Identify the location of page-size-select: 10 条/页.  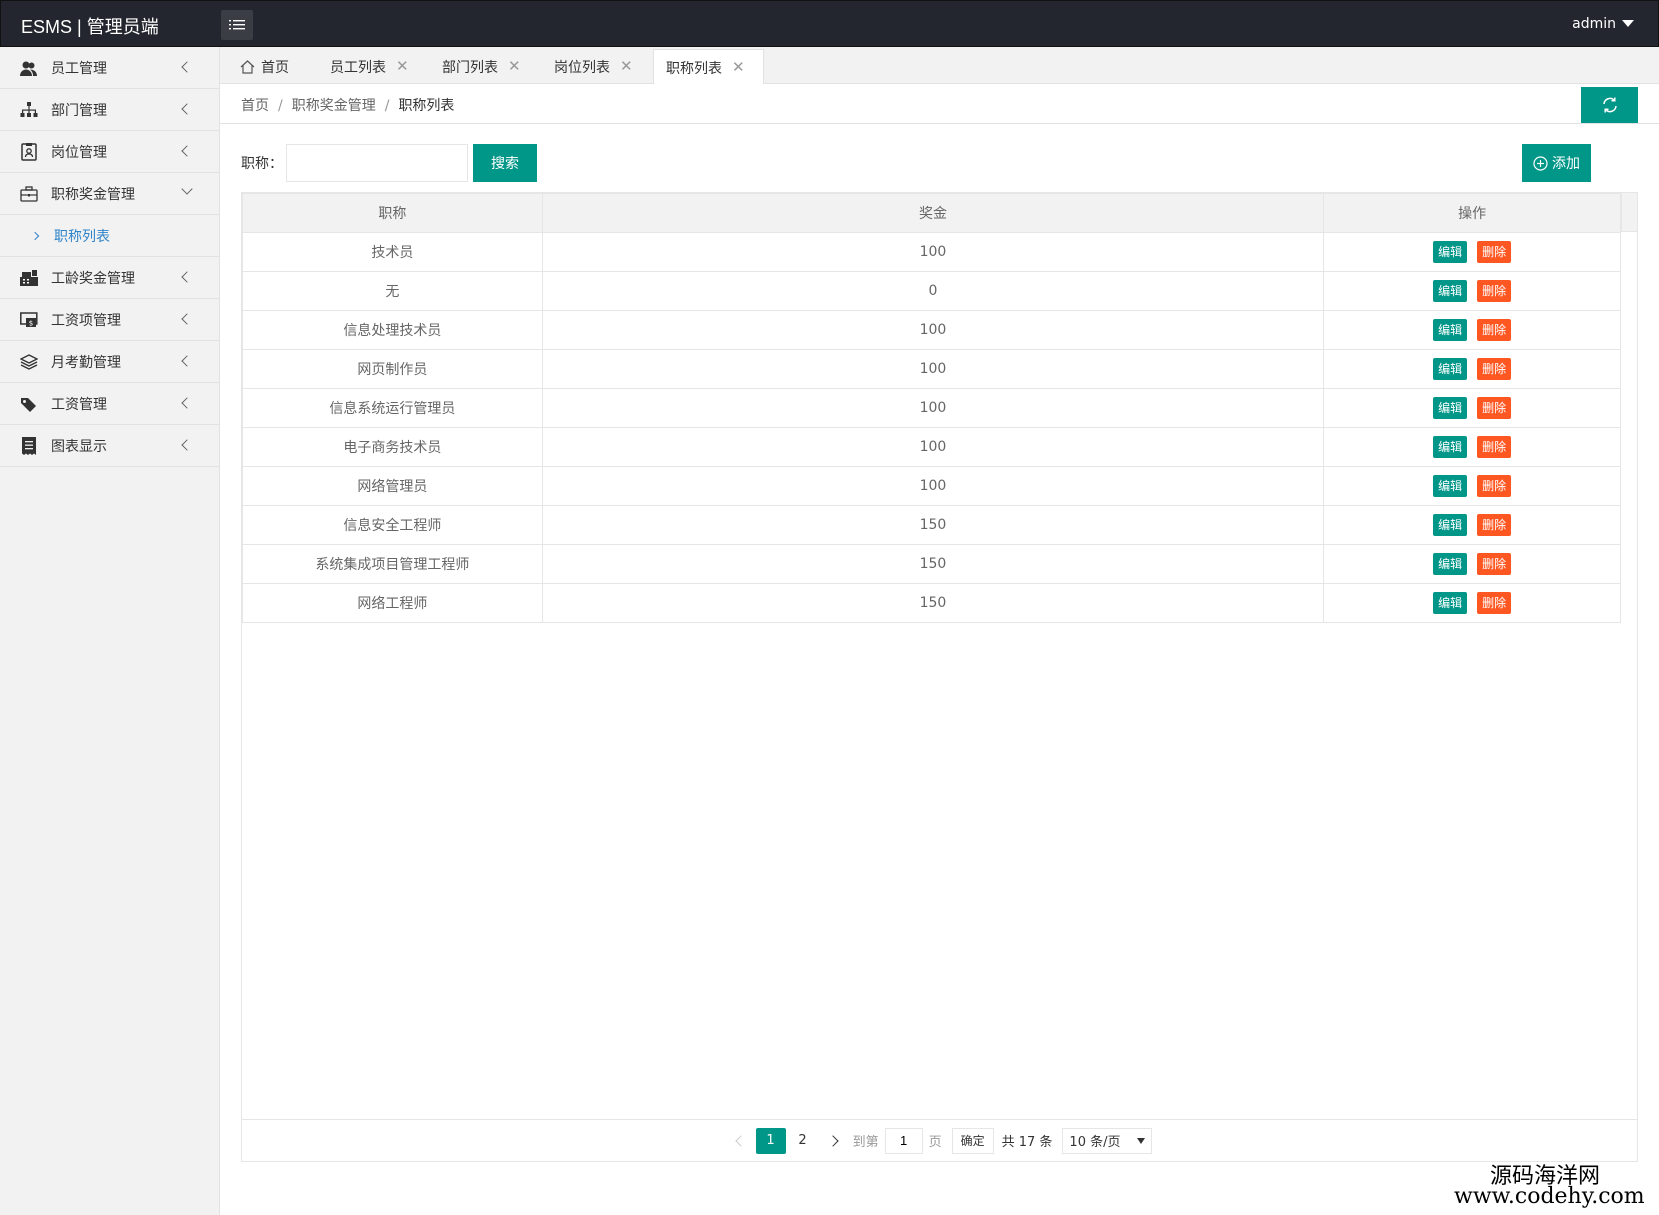
(1107, 1140).